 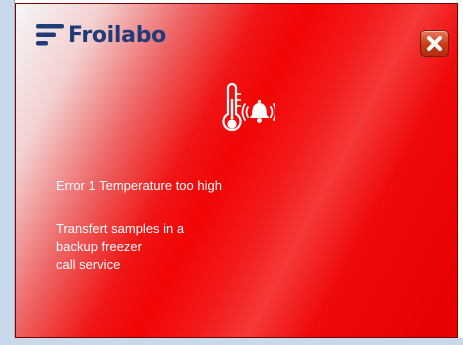 I want to click on bottom-strip, so click(x=231, y=341).